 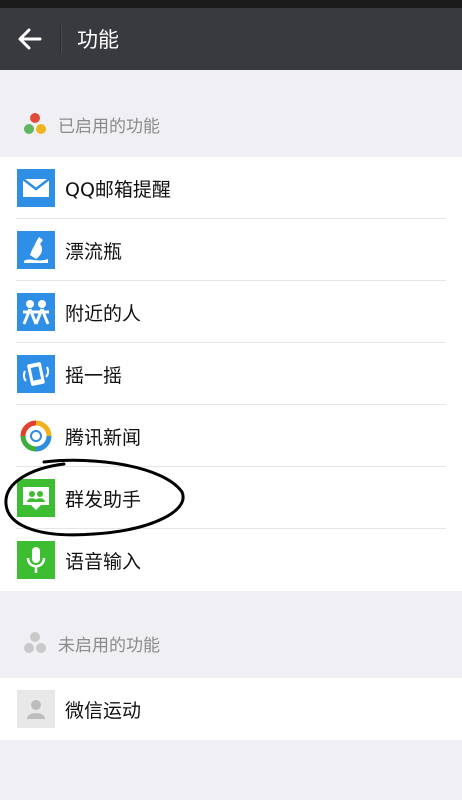 I want to click on feature-label: 微信运动, so click(x=103, y=710).